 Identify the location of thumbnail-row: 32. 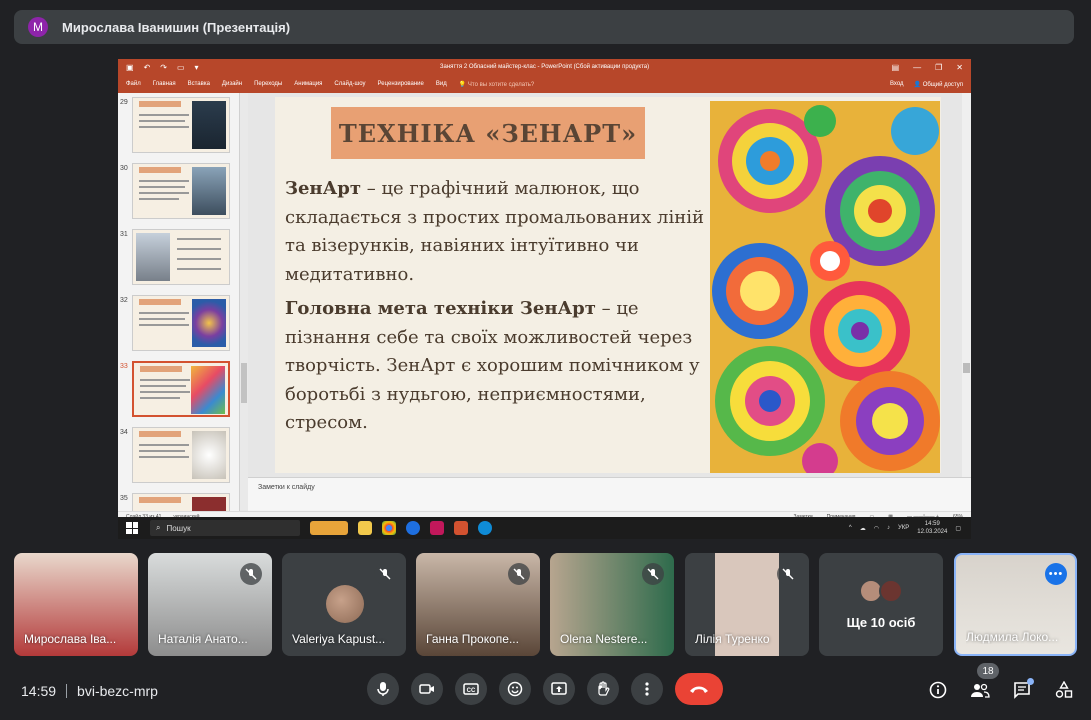
(176, 324).